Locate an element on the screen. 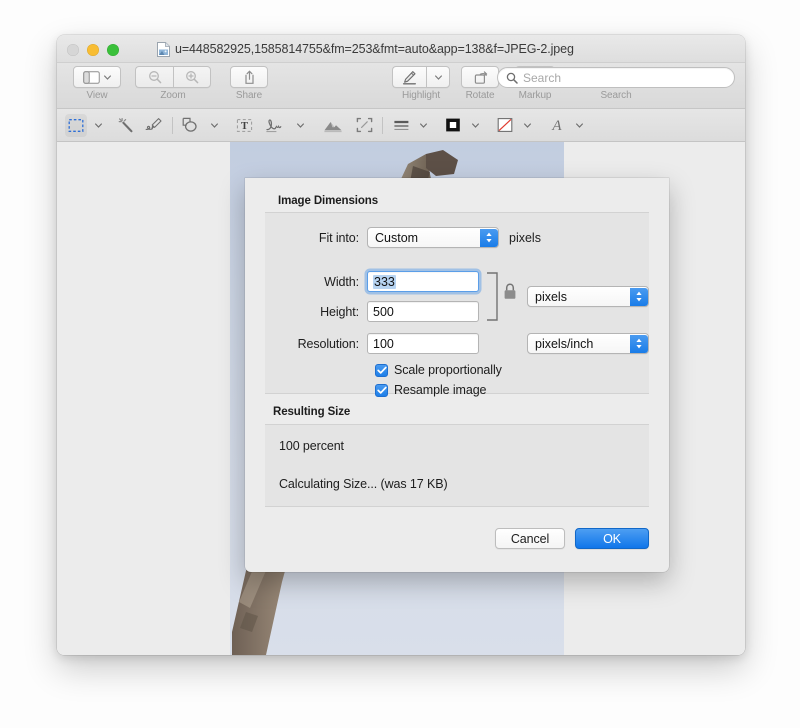  border-color-options is located at coordinates (475, 125).